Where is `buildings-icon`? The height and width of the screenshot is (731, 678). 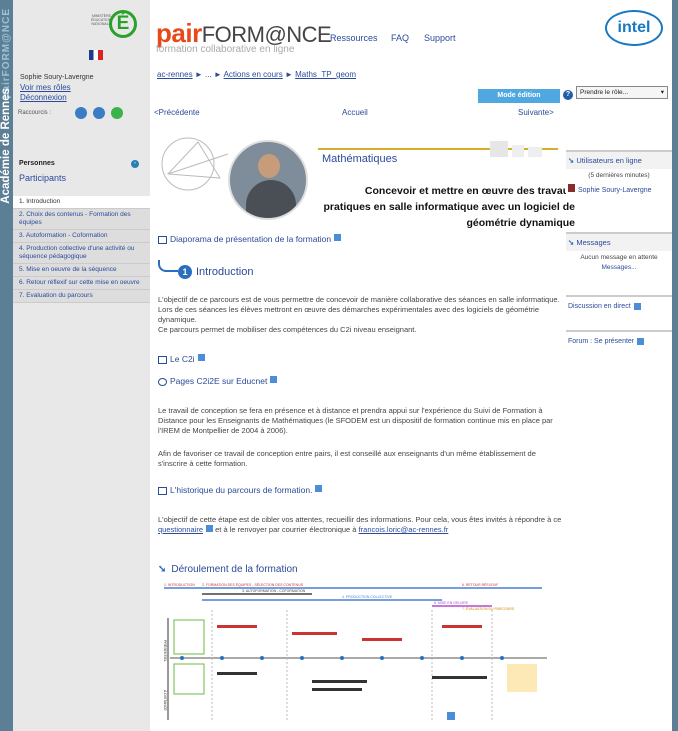 buildings-icon is located at coordinates (516, 149).